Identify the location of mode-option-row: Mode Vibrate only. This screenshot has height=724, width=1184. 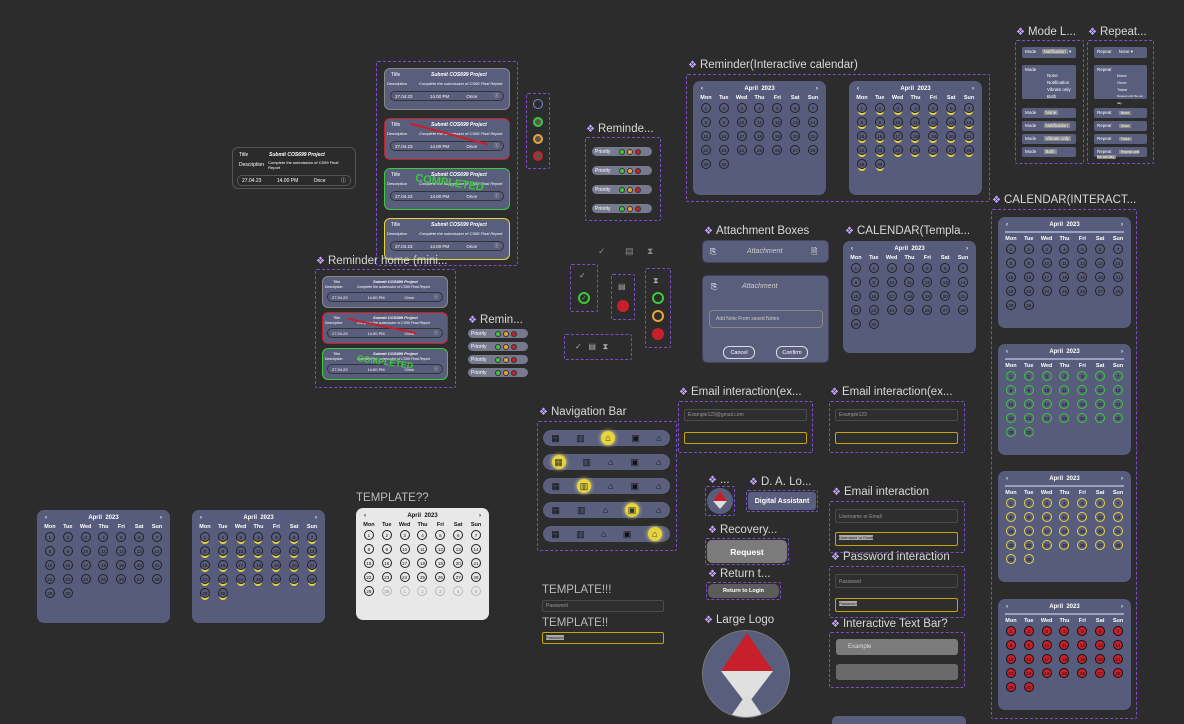
(1049, 139).